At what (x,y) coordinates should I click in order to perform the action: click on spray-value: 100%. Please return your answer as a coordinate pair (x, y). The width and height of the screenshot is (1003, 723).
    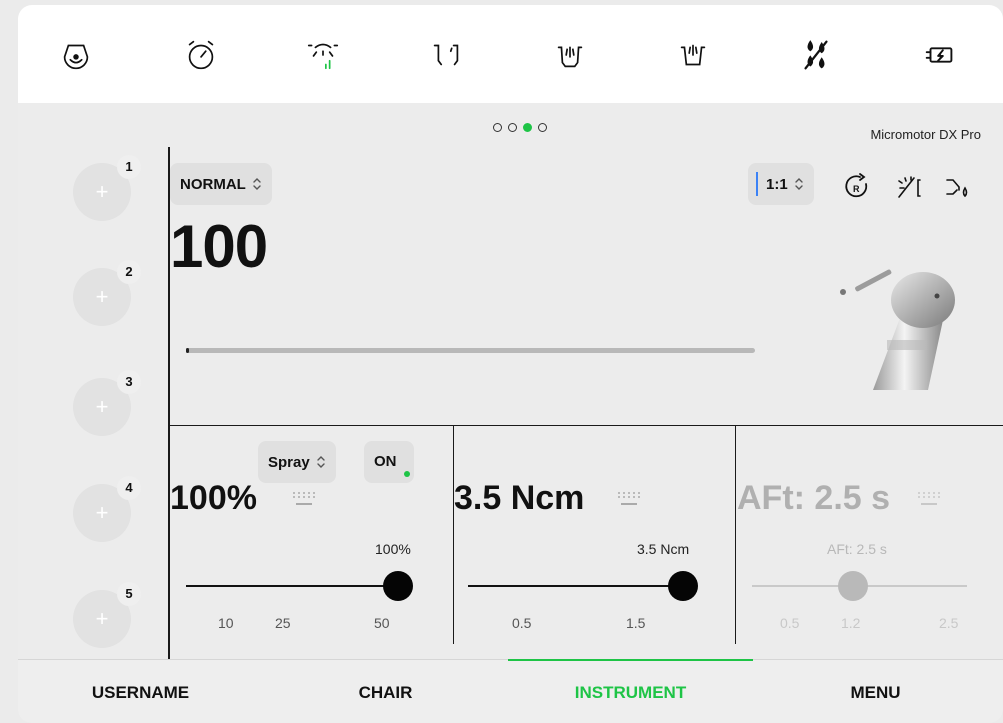
    Looking at the image, I should click on (213, 498).